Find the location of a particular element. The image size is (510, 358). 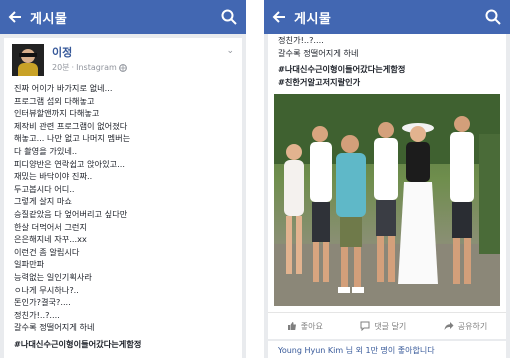

post-text-line: 승질같았음 다 엎어버리고 싶다만 is located at coordinates (71, 213).